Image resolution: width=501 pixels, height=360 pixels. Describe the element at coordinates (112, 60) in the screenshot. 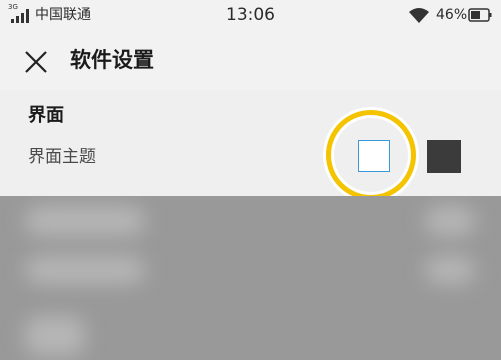

I see `page-title: 软件设置` at that location.